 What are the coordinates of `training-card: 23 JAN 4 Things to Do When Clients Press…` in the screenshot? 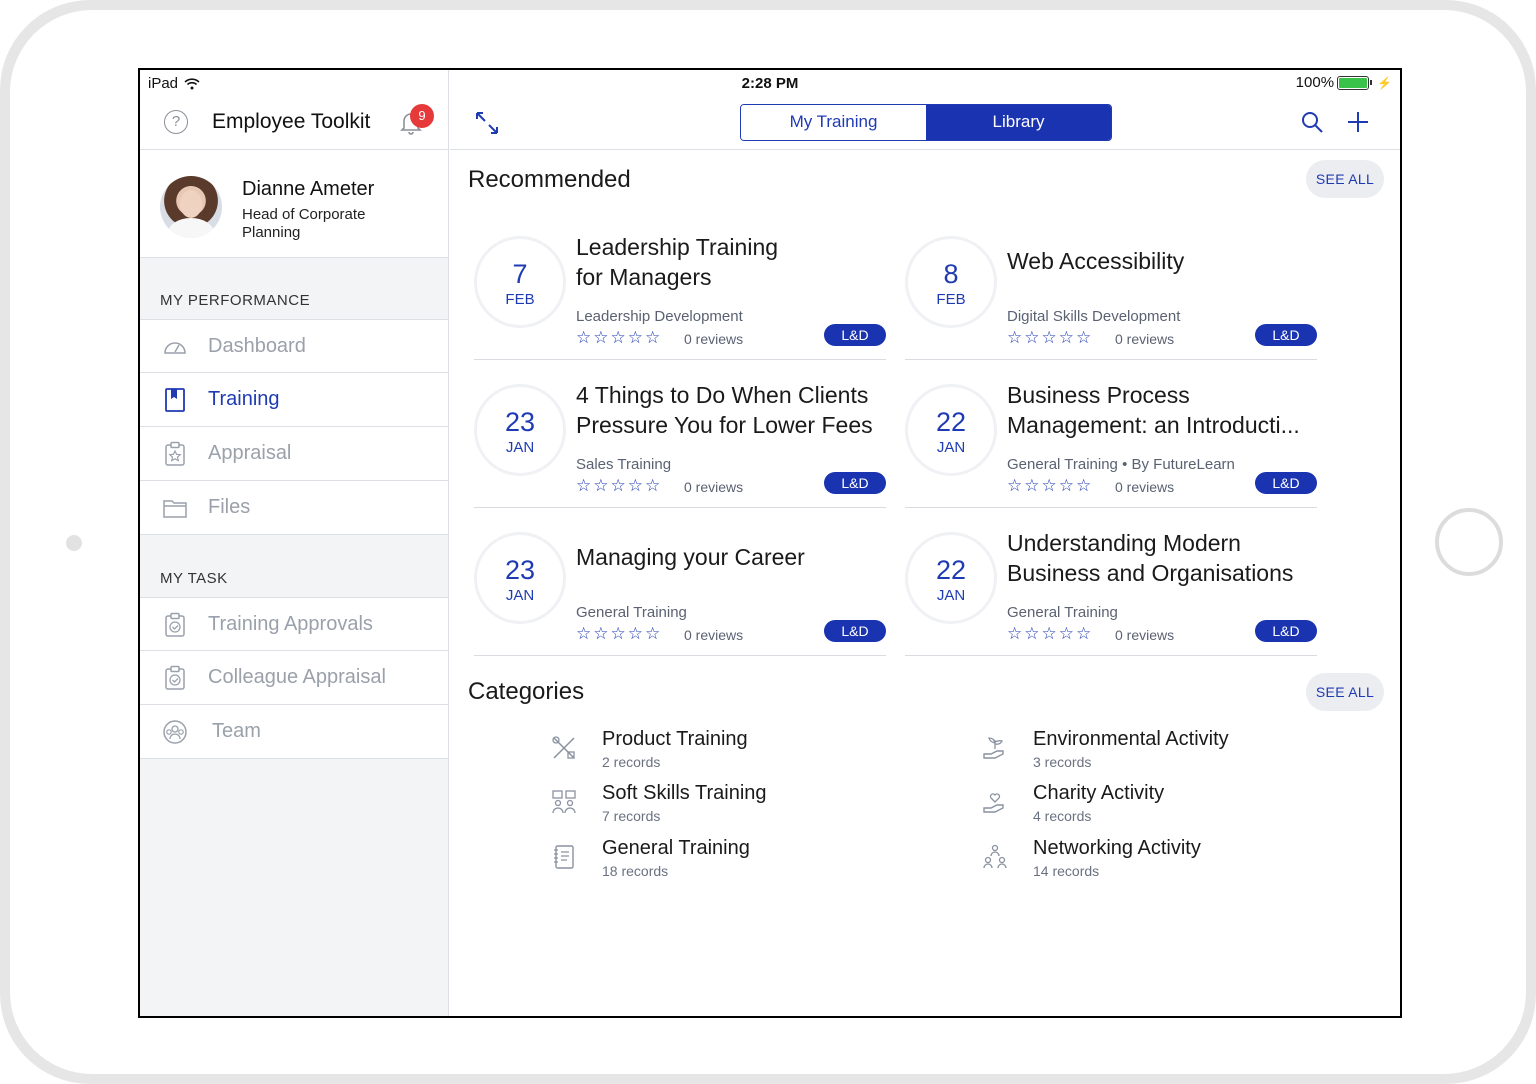 It's located at (680, 445).